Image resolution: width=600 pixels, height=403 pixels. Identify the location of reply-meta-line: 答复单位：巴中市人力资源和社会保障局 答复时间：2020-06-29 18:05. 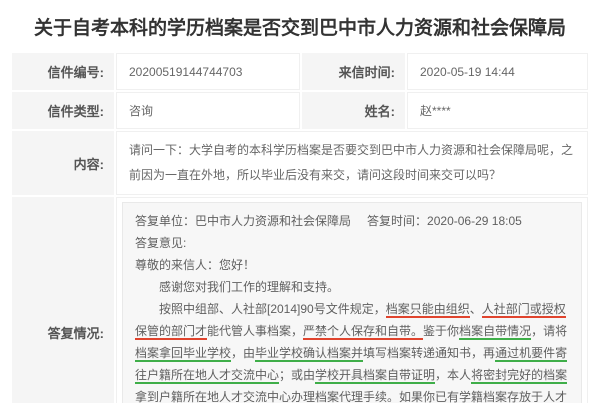
(352, 221).